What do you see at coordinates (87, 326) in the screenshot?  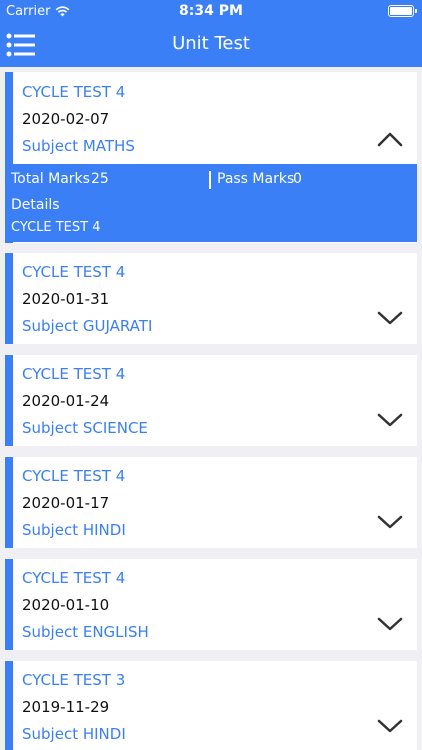 I see `test-subject: Subject GUJARATI` at bounding box center [87, 326].